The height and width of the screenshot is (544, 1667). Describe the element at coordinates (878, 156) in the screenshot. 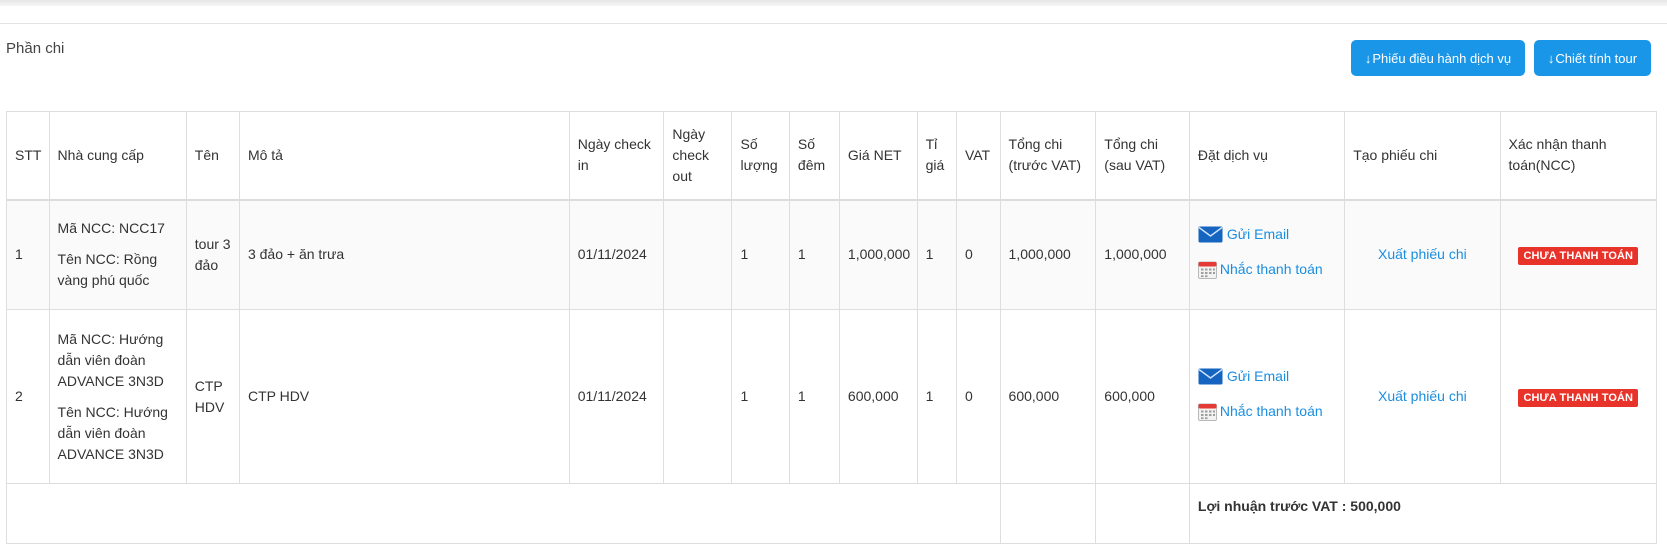

I see `header-gianet: Giá NET` at that location.